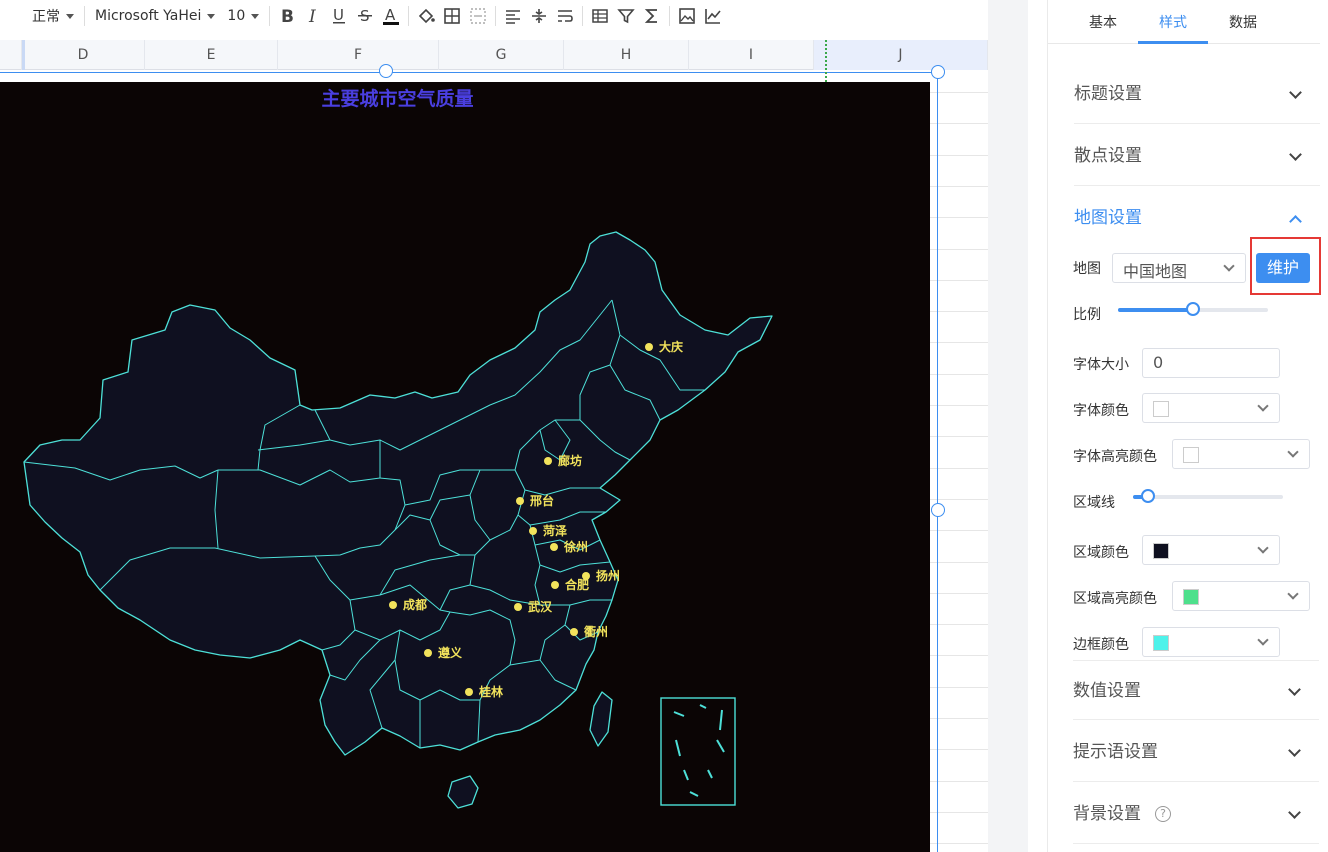 The height and width of the screenshot is (852, 1328). I want to click on strikethrough-icon: S, so click(365, 16).